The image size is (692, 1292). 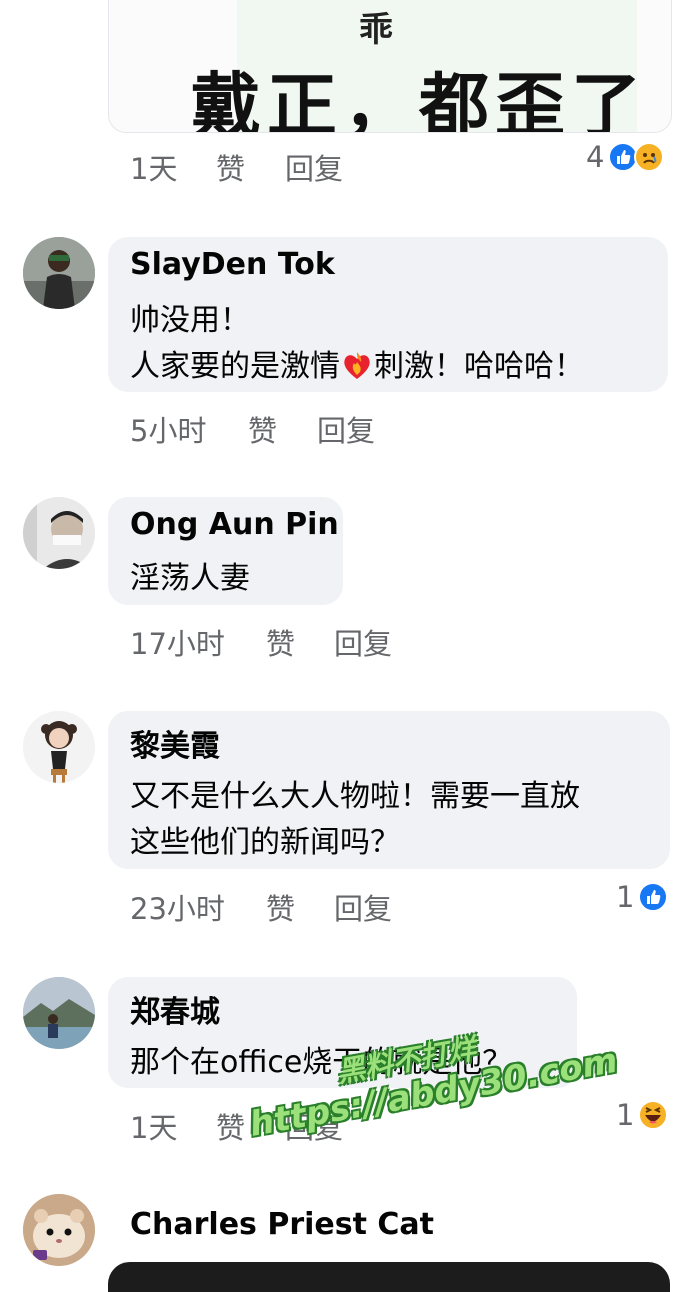 What do you see at coordinates (177, 644) in the screenshot?
I see `comment-time: 17小时` at bounding box center [177, 644].